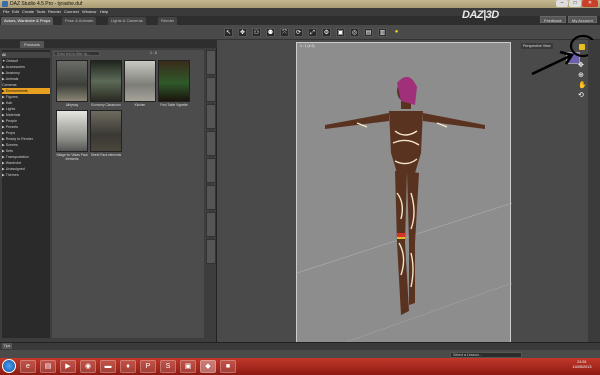 This screenshot has height=375, width=600. Describe the element at coordinates (128, 366) in the screenshot. I see `app-icon: ♦` at that location.